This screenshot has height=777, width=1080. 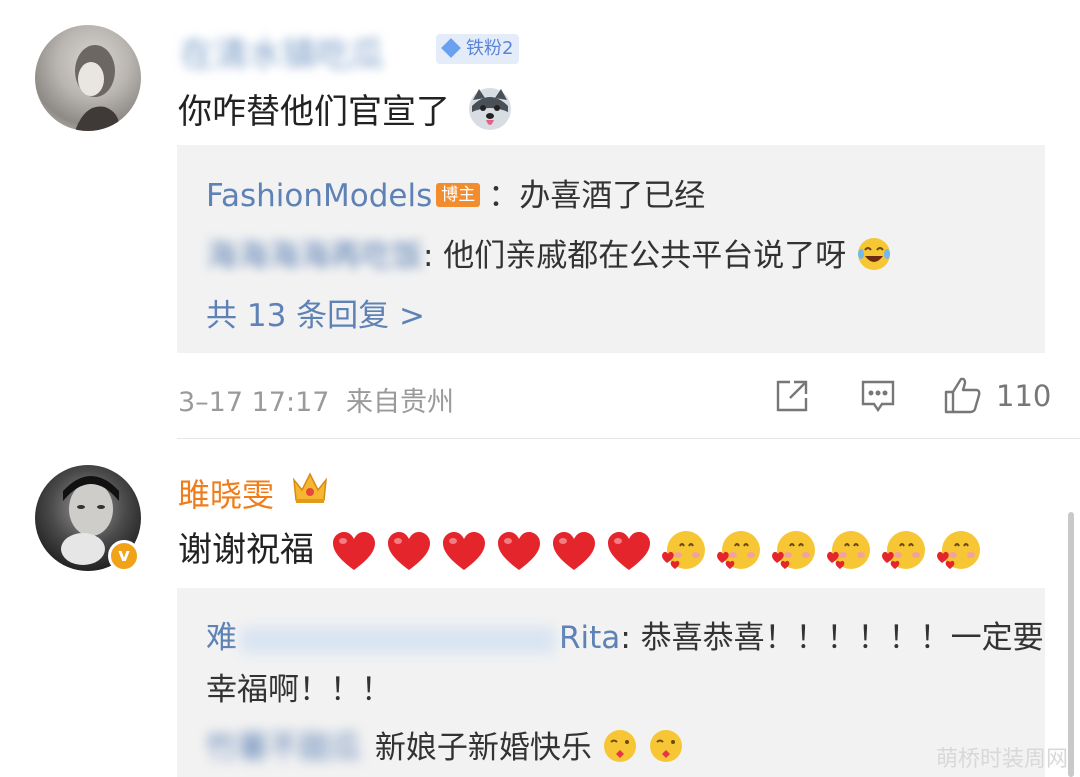 What do you see at coordinates (314, 256) in the screenshot?
I see `reply-username: 海海海海再吃饭` at bounding box center [314, 256].